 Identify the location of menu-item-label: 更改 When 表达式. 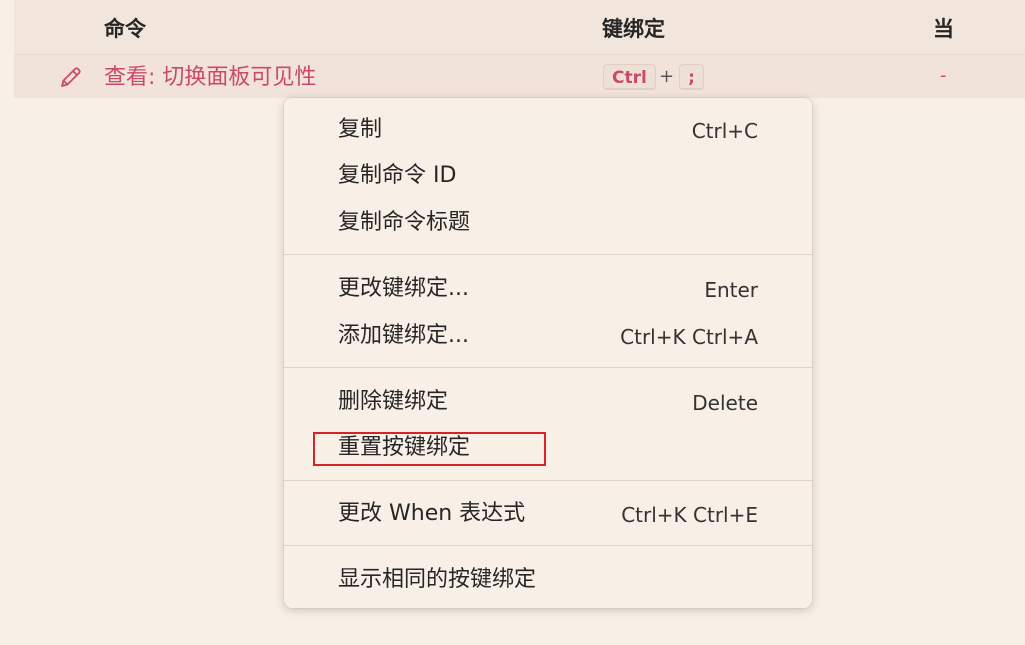
(432, 513).